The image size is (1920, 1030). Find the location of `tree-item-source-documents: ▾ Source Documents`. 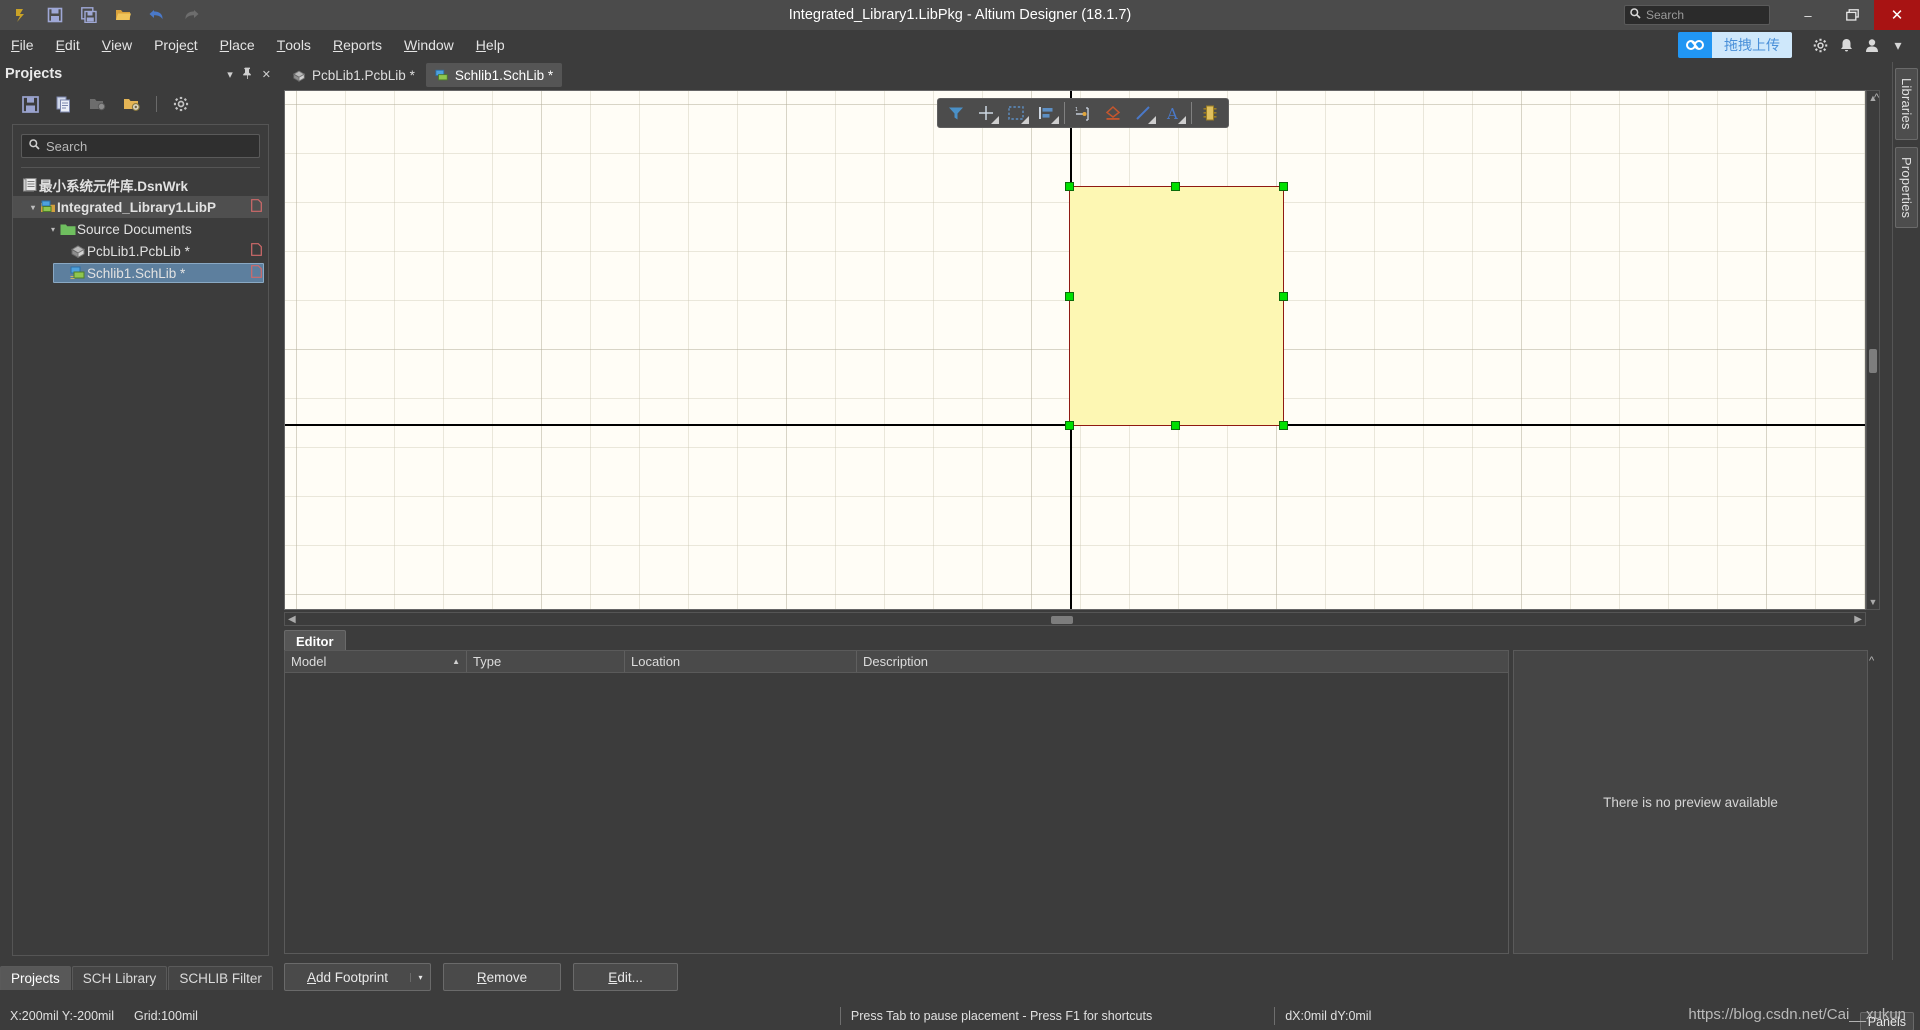

tree-item-source-documents: ▾ Source Documents is located at coordinates (140, 229).